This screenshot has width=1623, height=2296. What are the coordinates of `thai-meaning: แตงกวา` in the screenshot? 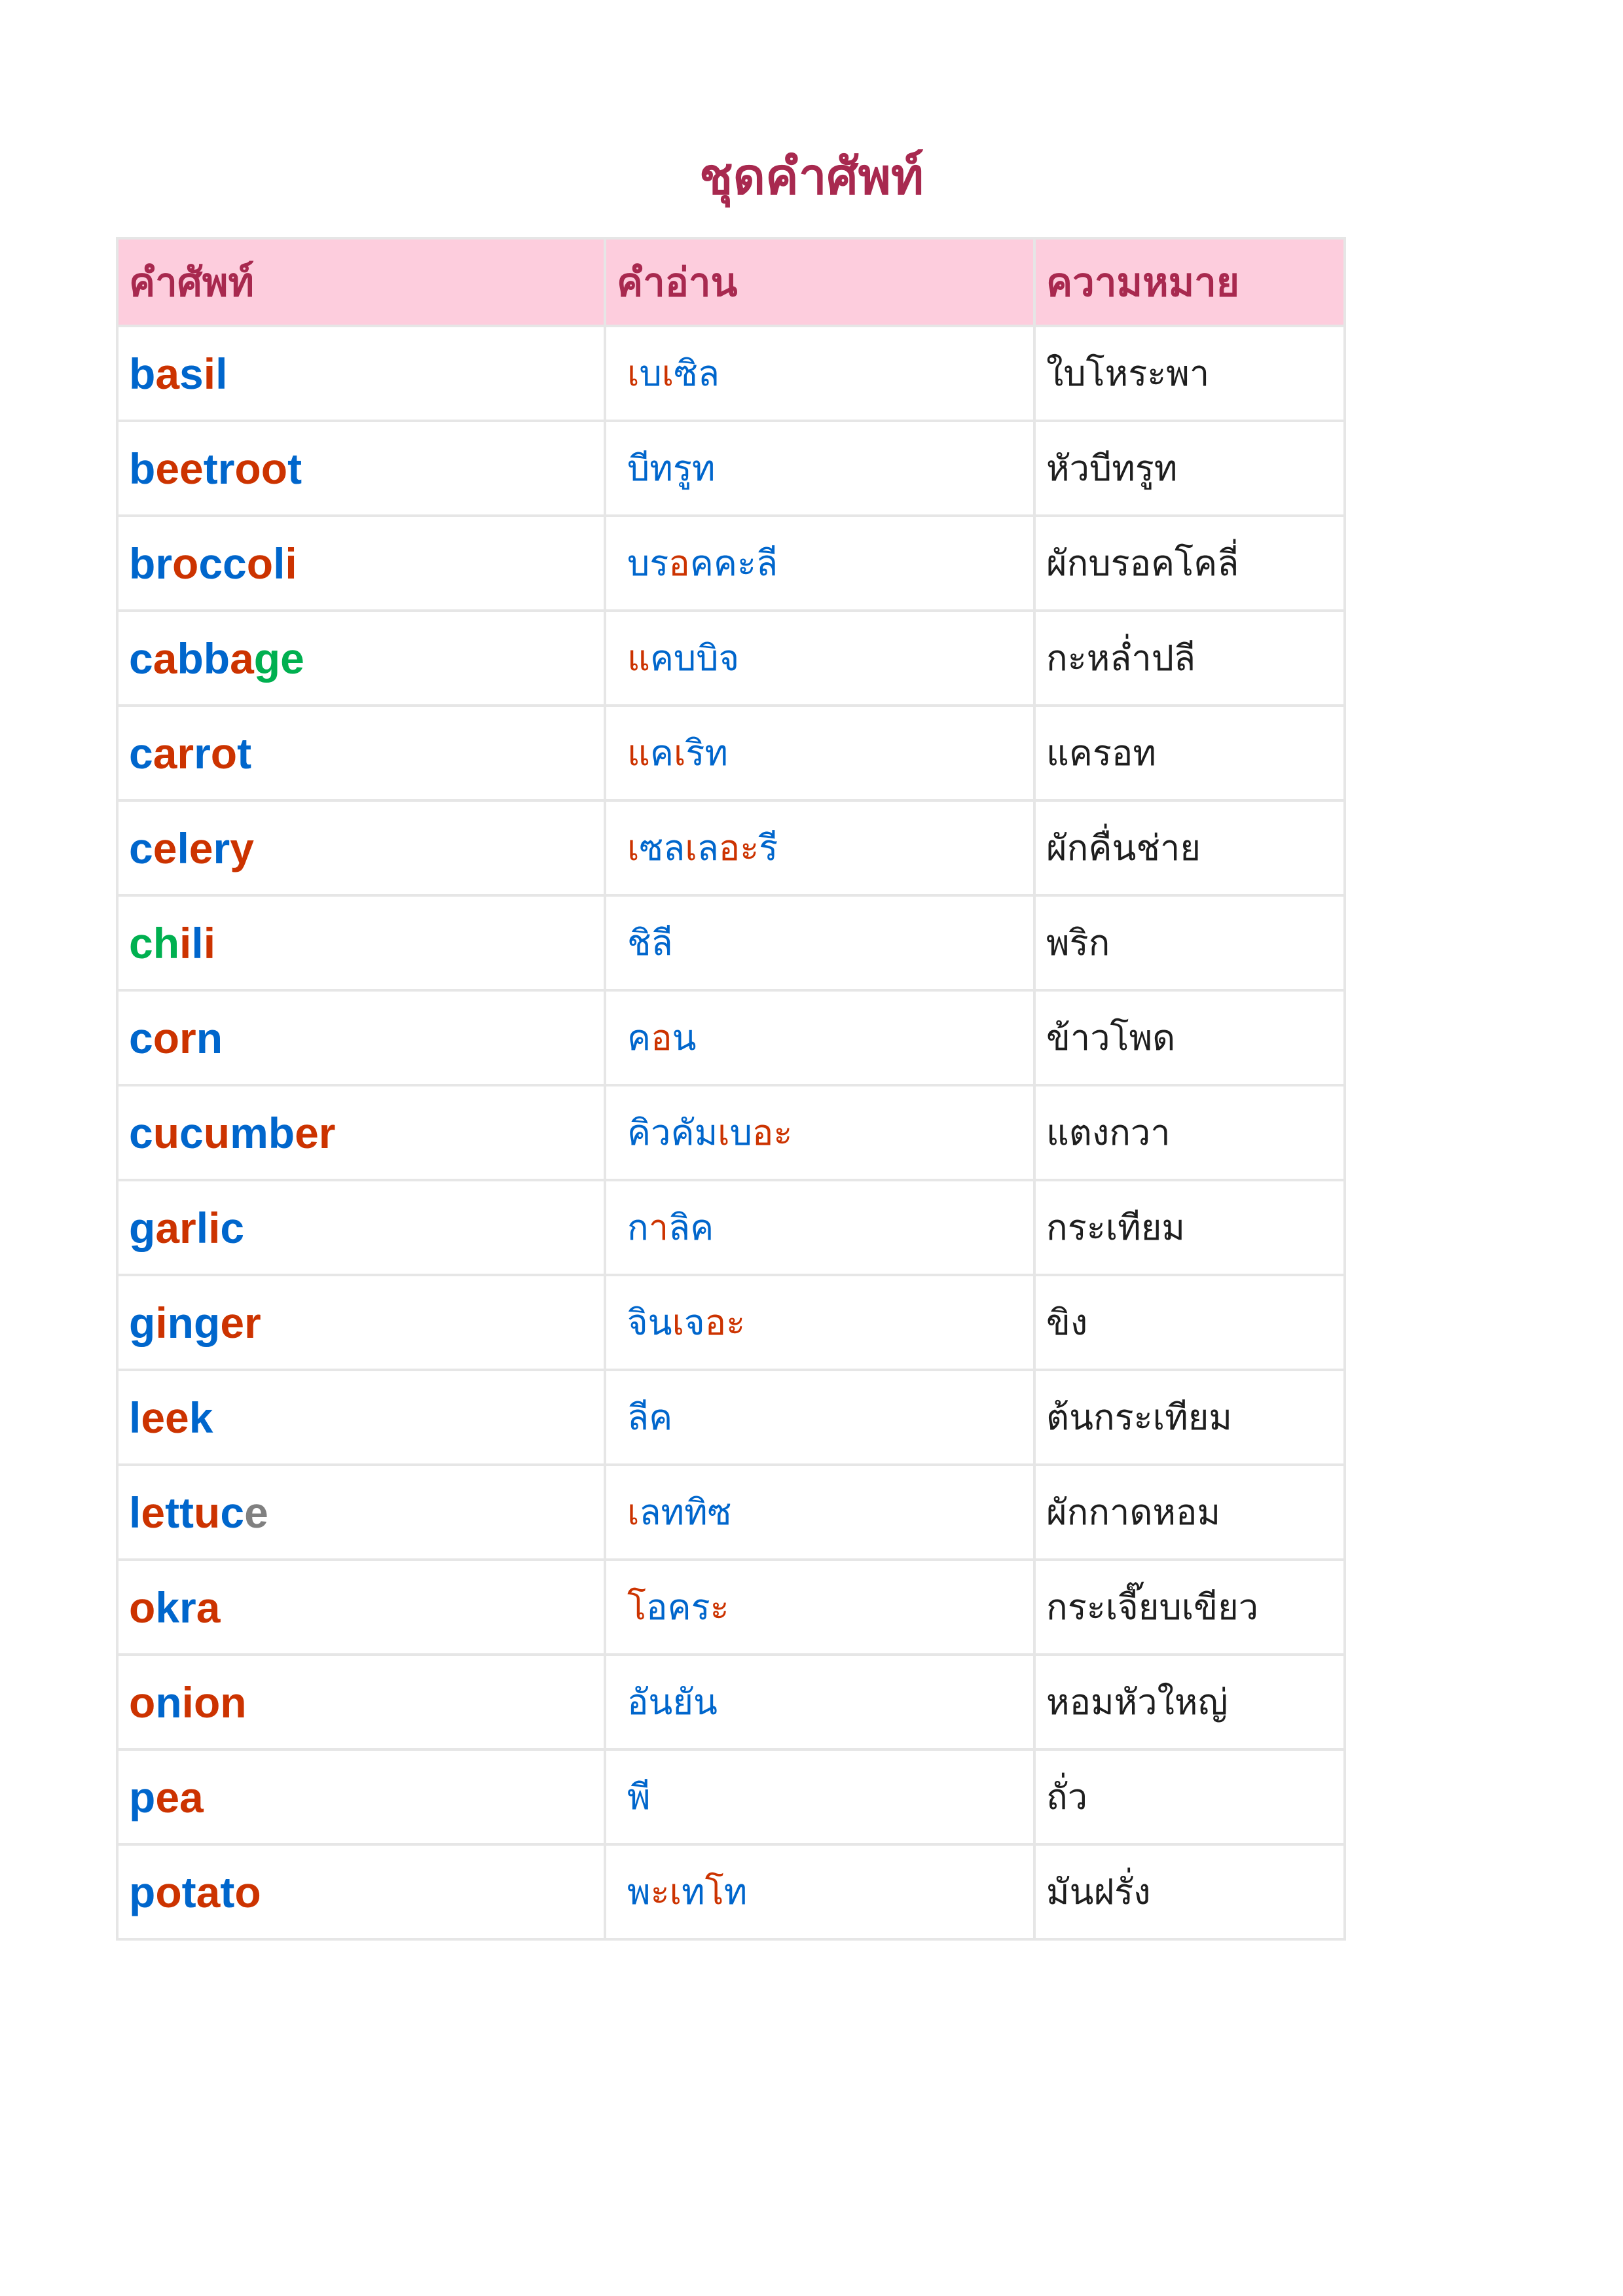 It's located at (1108, 1132).